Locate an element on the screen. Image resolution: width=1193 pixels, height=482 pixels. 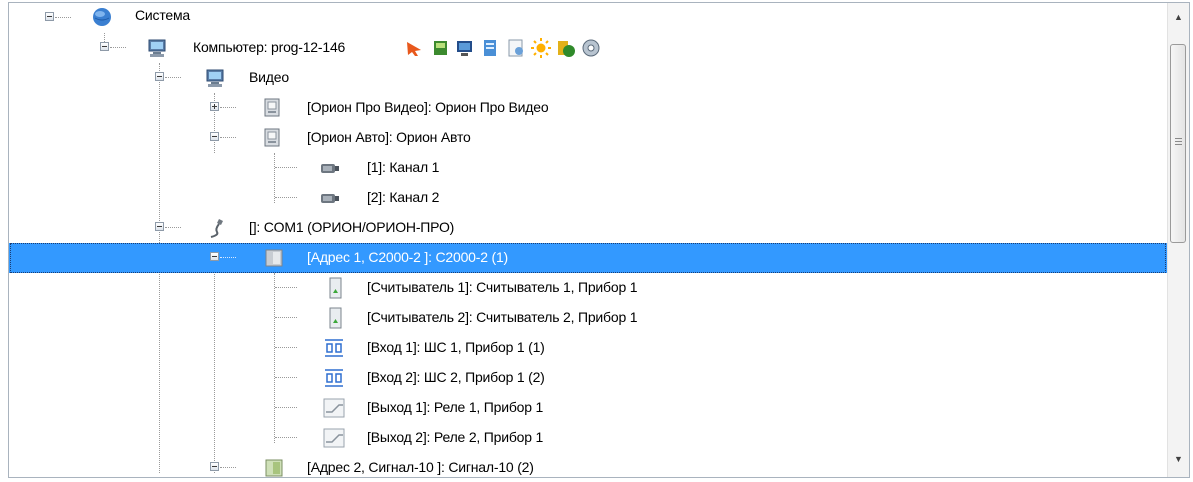
book-icon is located at coordinates (441, 48).